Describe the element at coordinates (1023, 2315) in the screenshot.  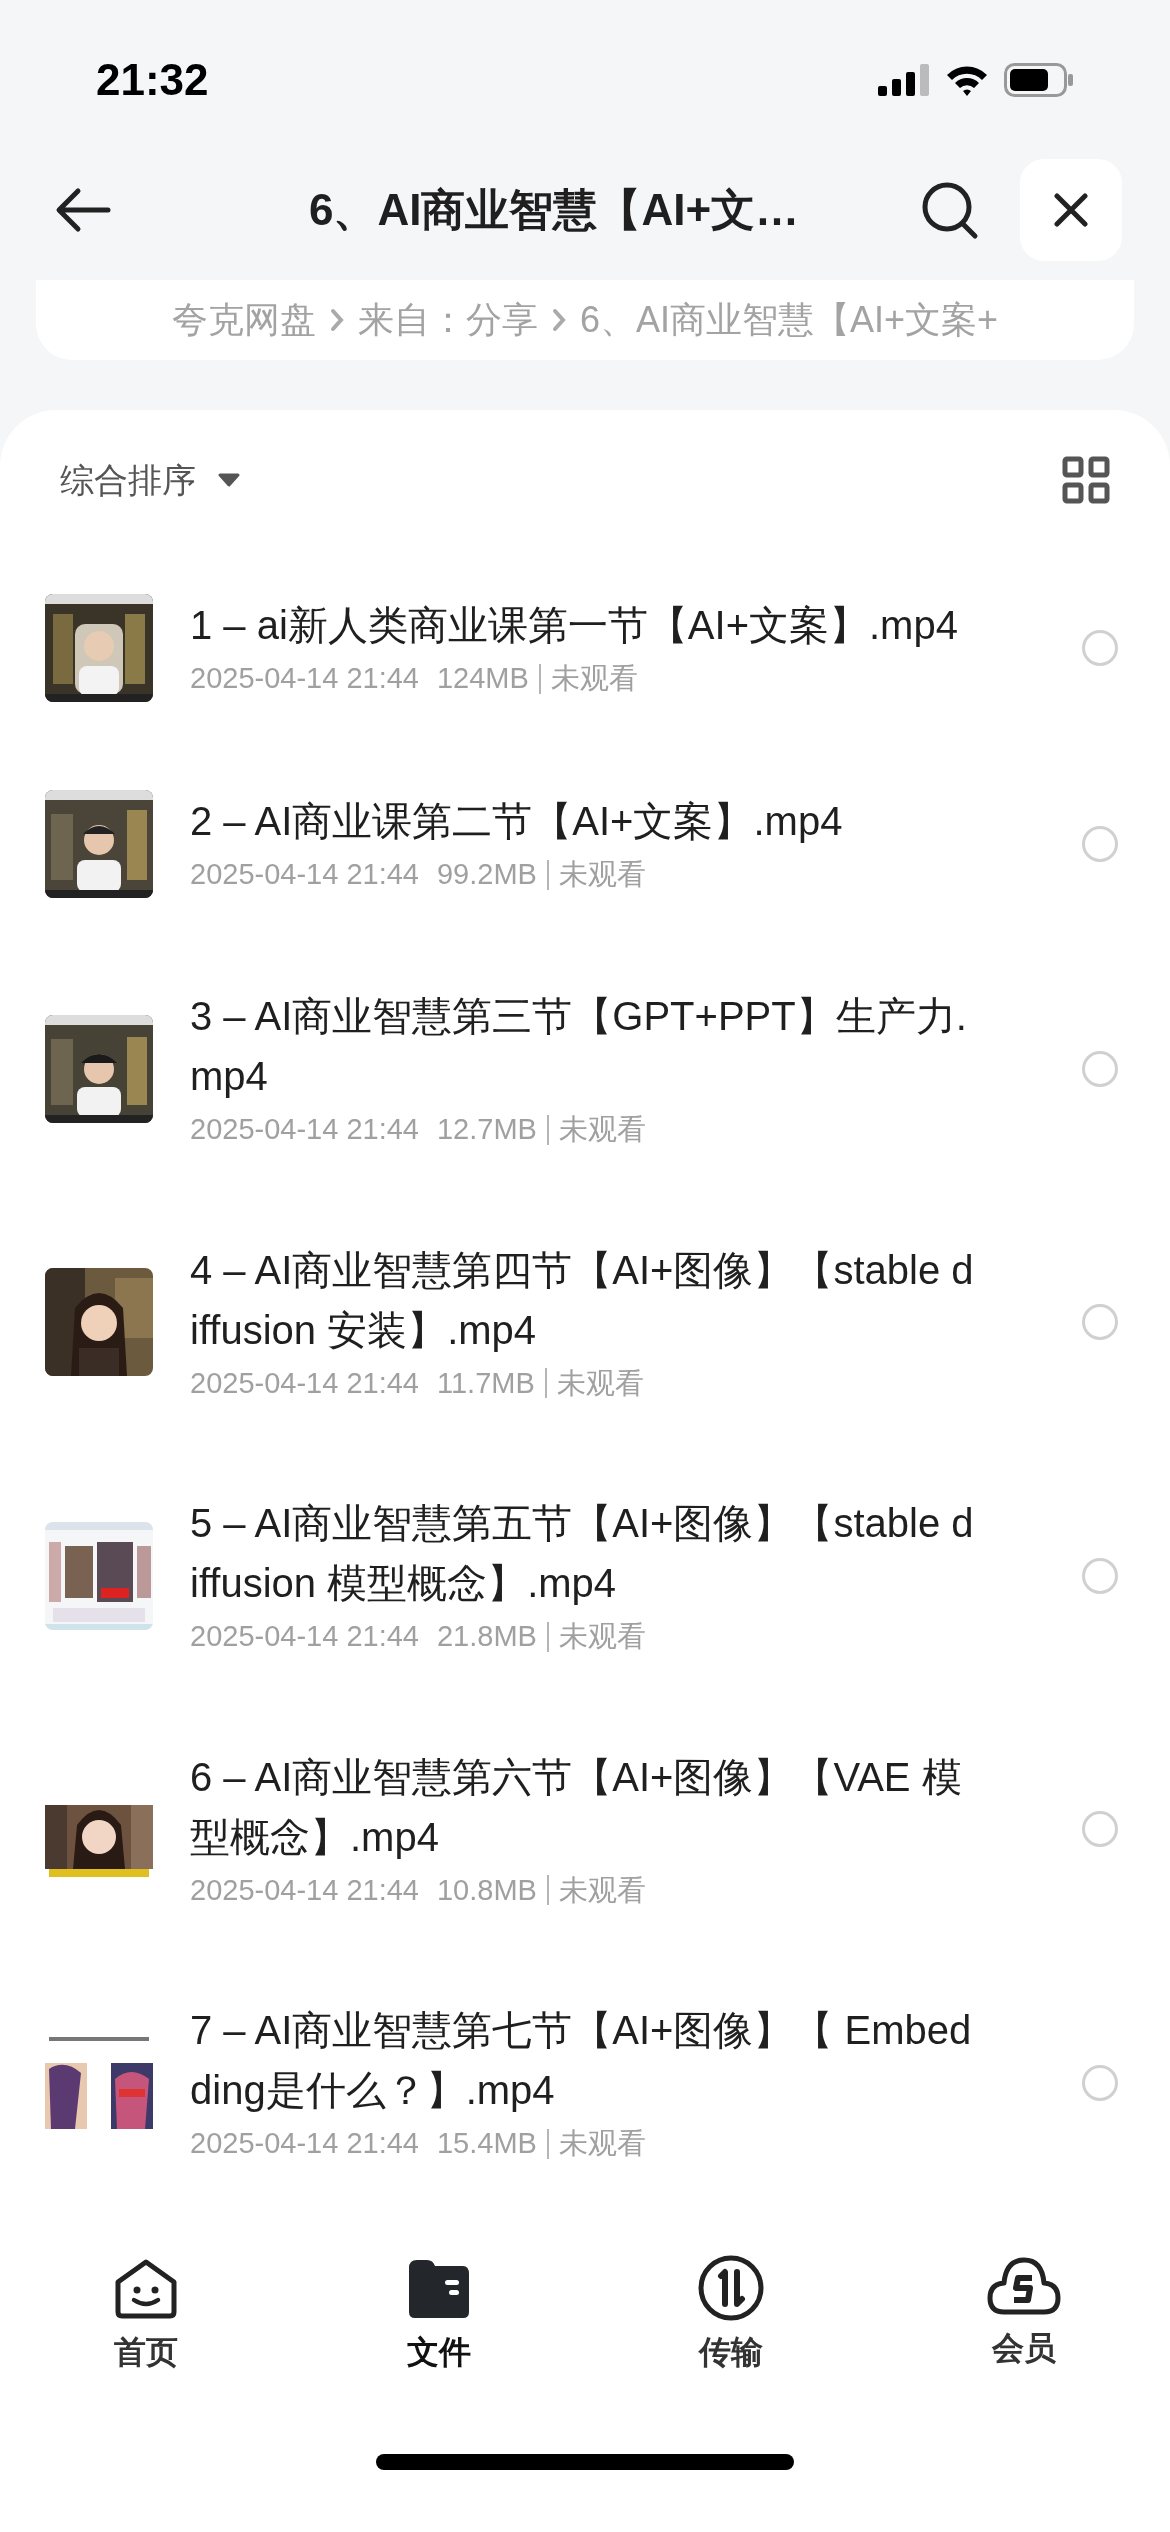
I see `tab-bar-item: 会员` at that location.